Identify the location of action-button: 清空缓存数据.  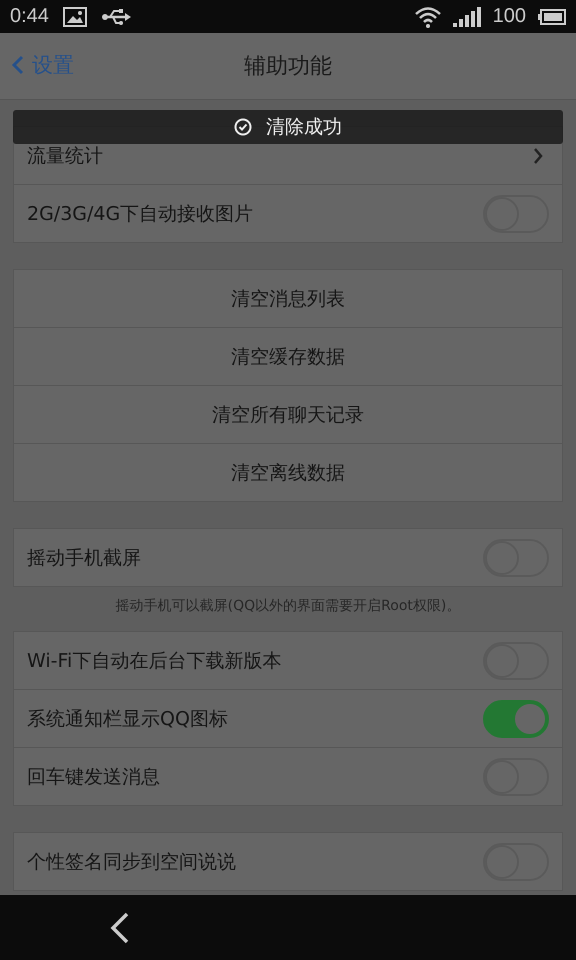
(288, 356).